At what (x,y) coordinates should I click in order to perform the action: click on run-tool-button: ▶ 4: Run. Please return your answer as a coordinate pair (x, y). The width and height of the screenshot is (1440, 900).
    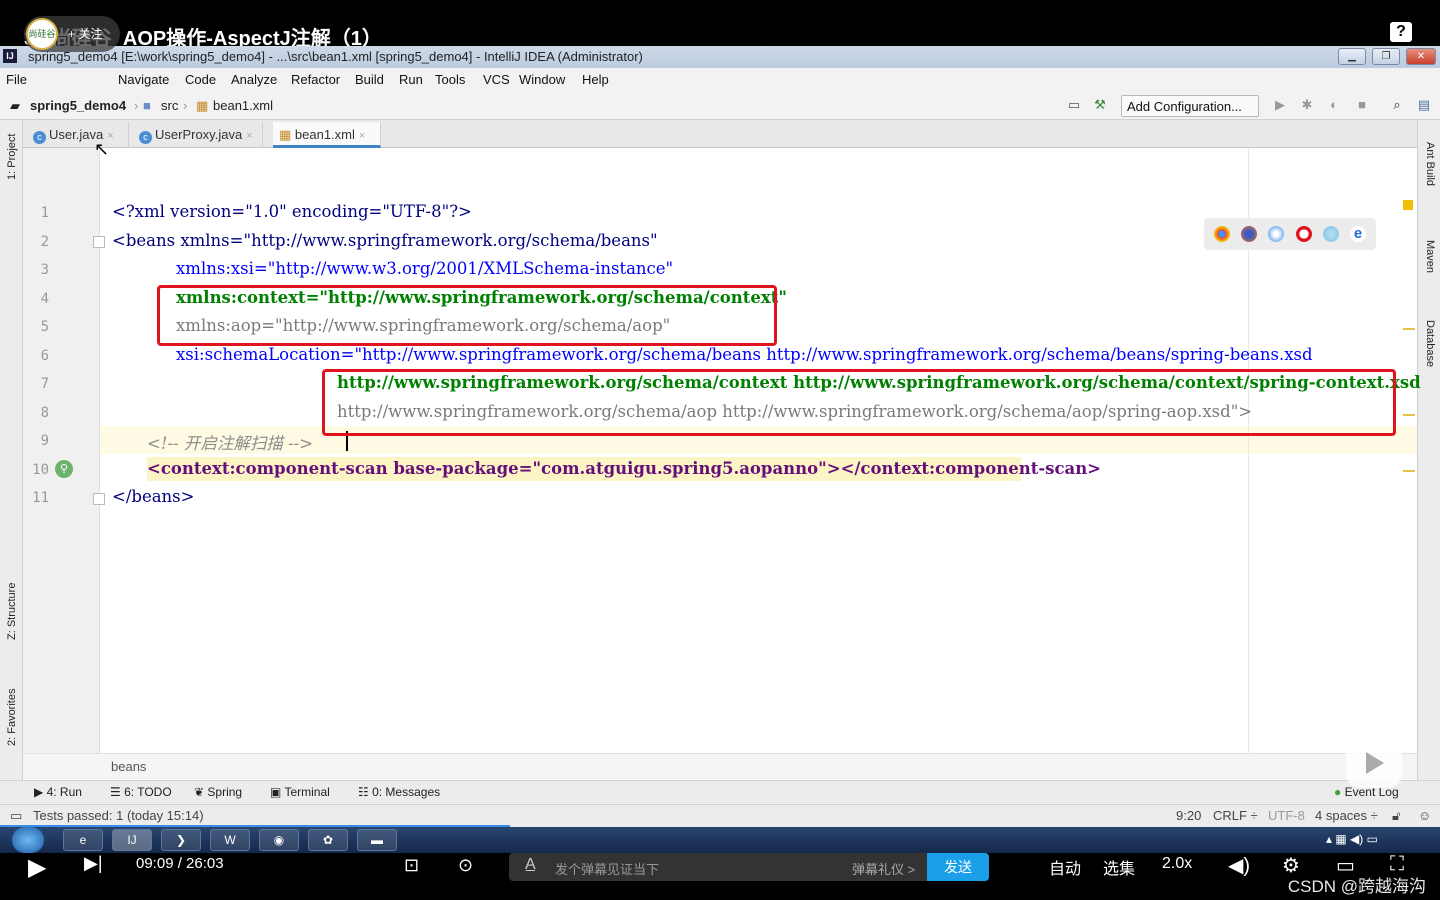
    Looking at the image, I should click on (58, 792).